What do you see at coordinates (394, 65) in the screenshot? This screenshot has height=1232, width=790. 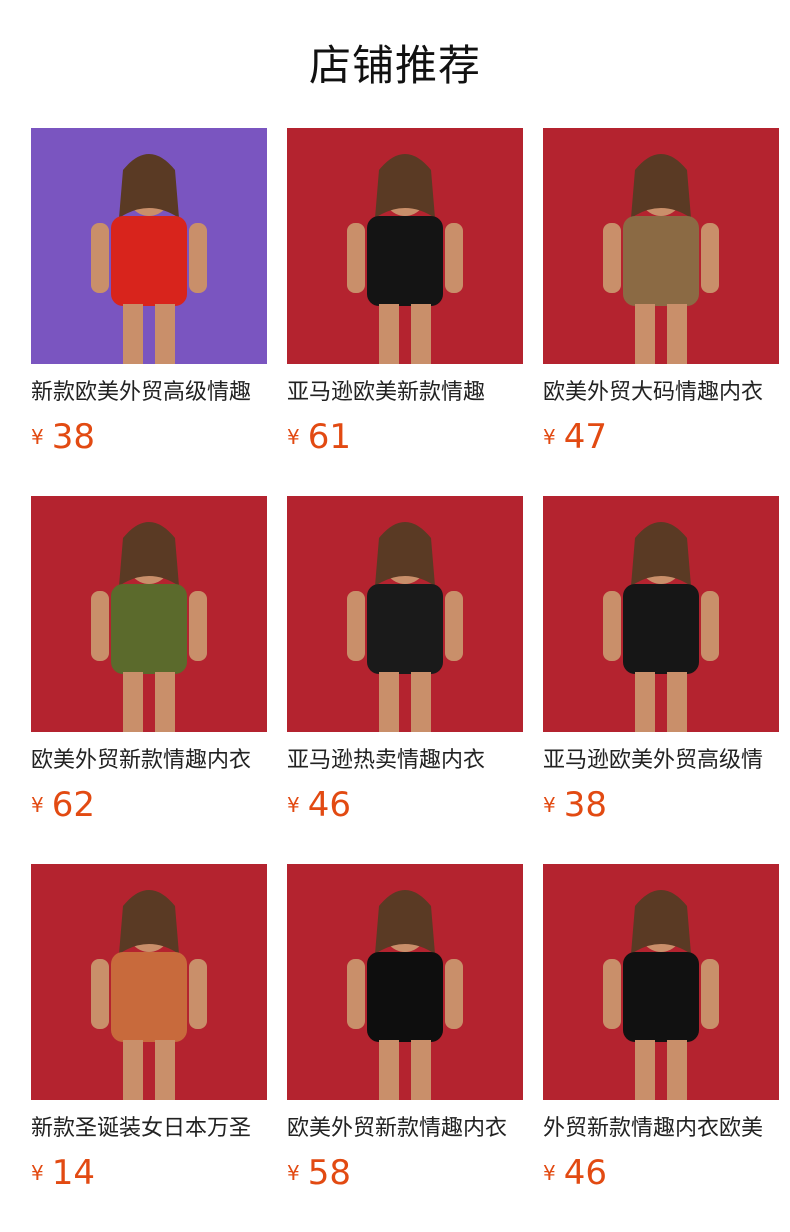 I see `section-title: 店铺推荐` at bounding box center [394, 65].